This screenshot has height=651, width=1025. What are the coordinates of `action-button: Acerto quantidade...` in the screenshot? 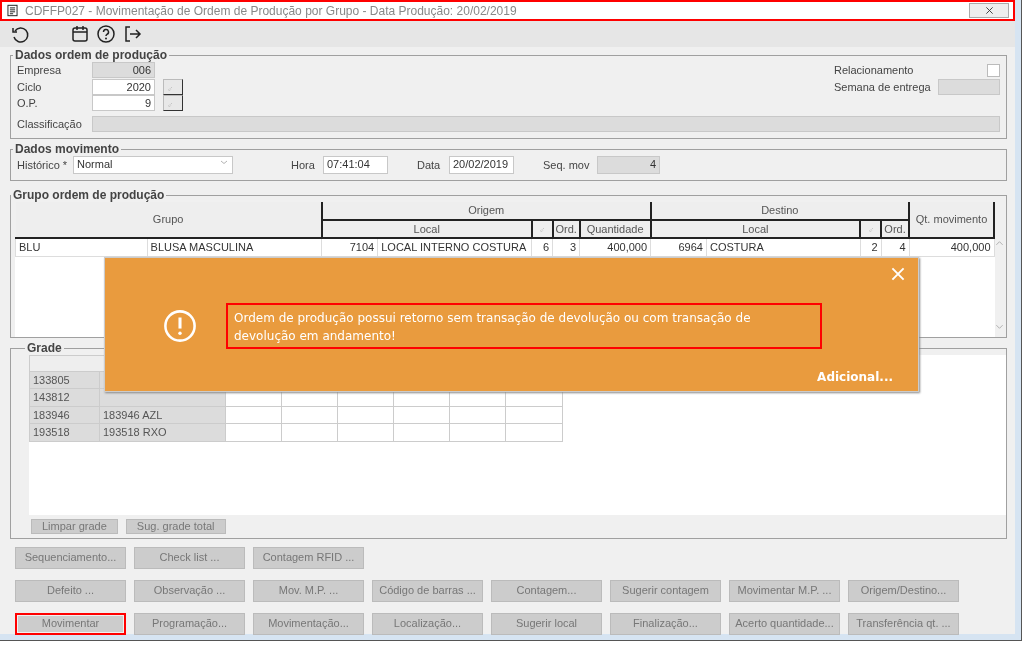 It's located at (784, 623).